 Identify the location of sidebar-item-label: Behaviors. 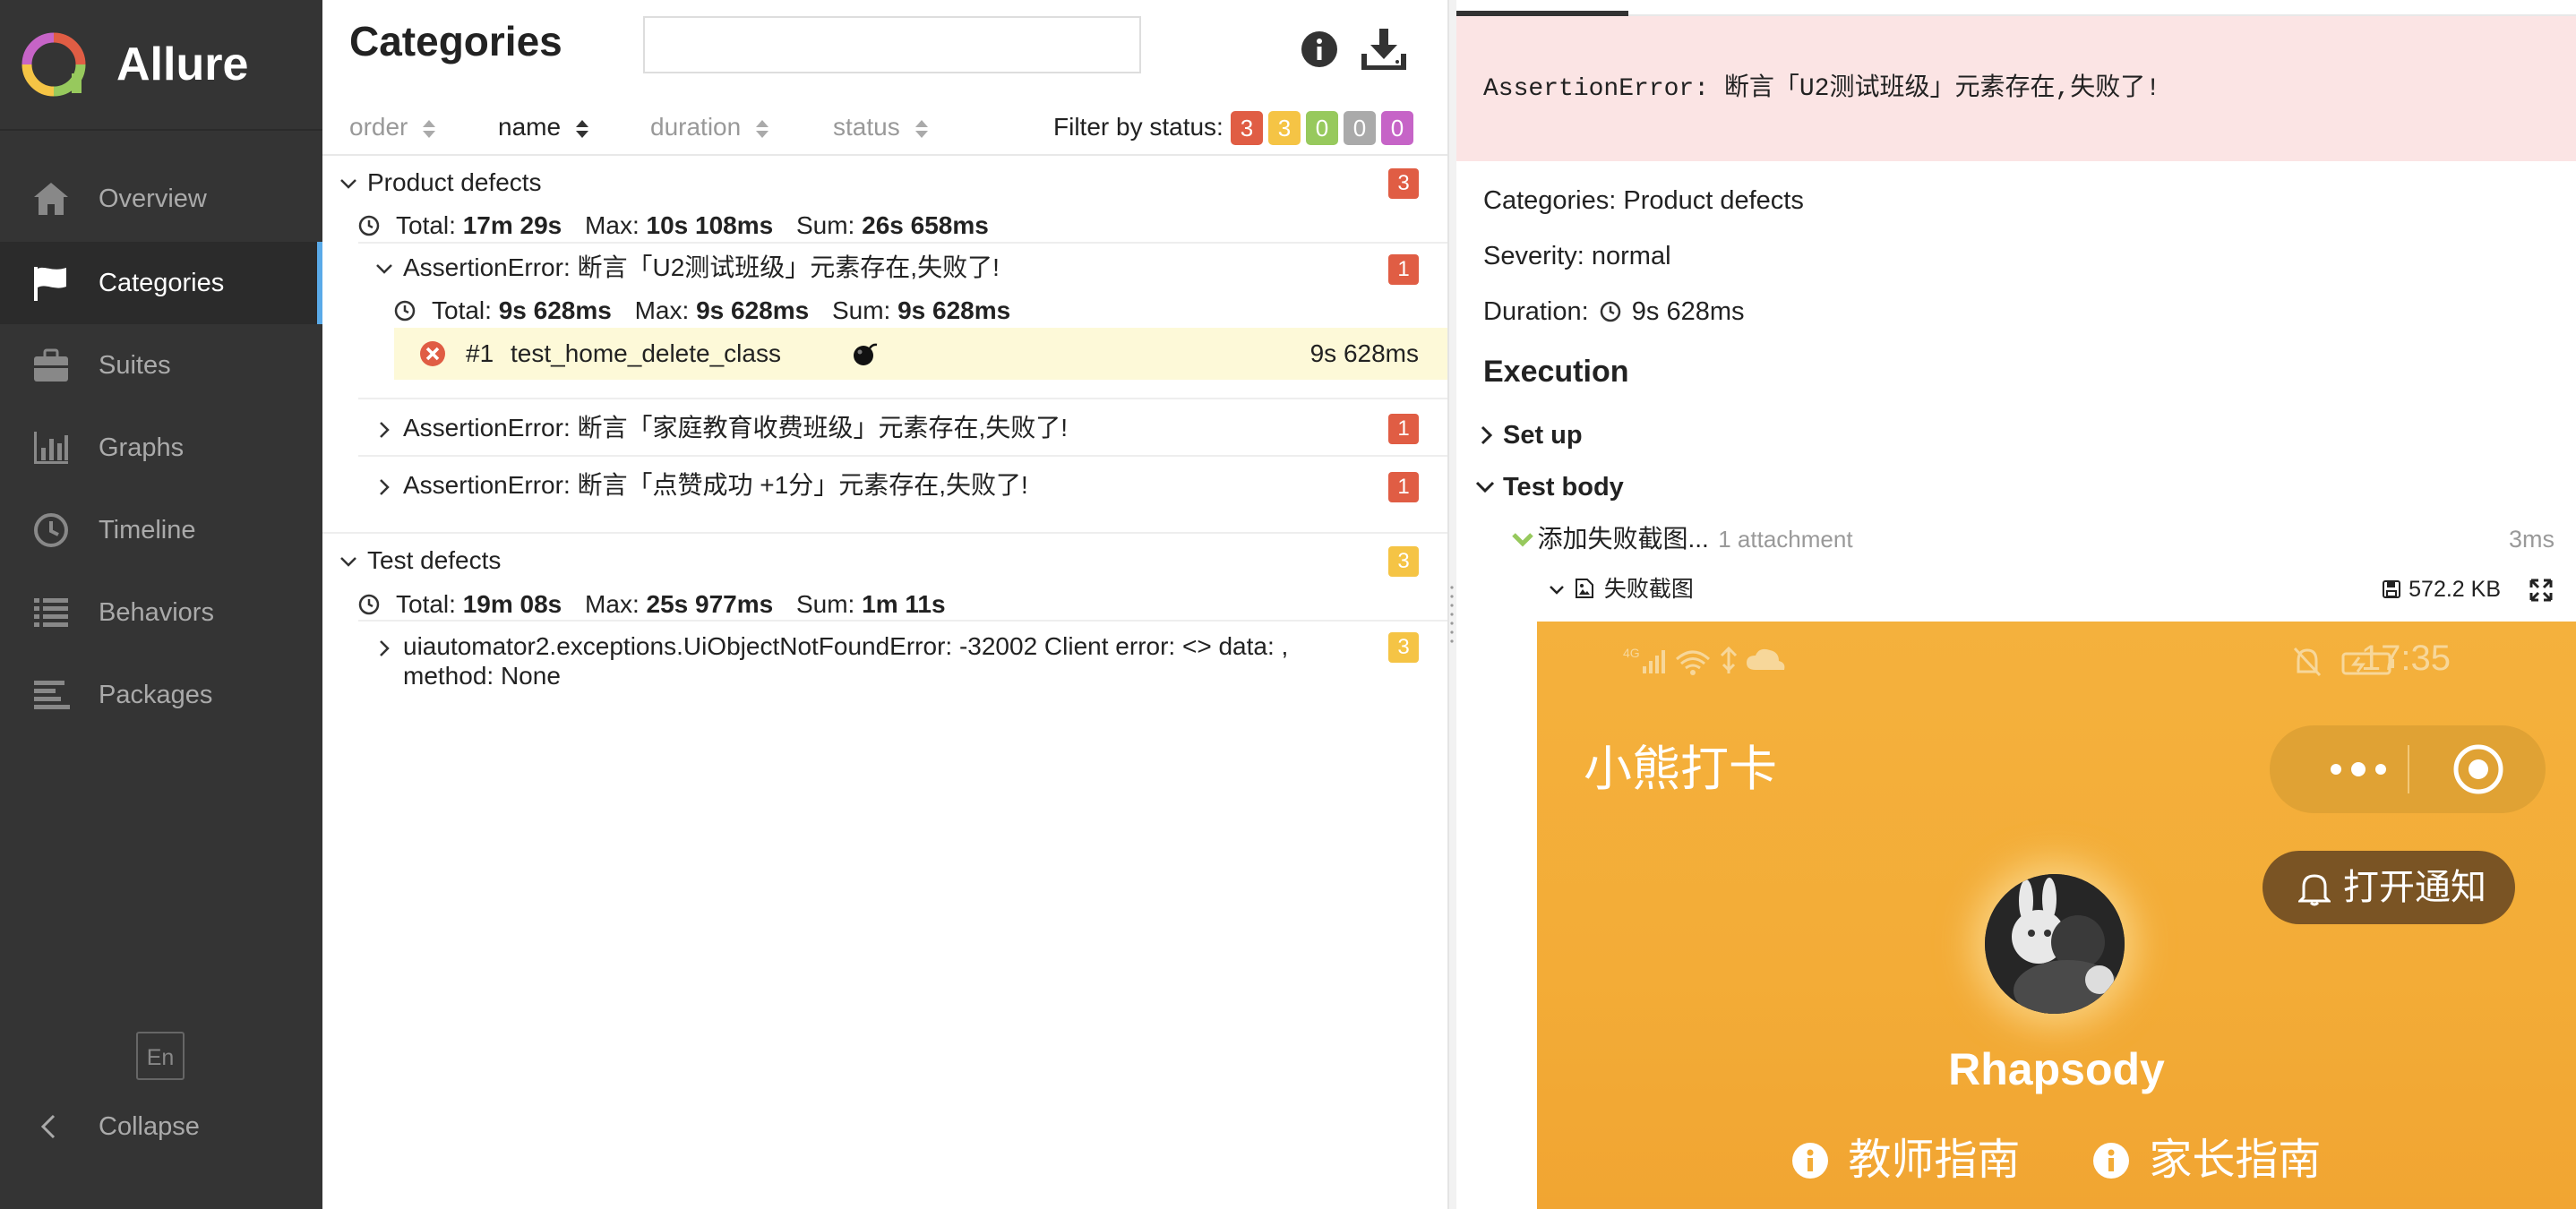
(156, 612).